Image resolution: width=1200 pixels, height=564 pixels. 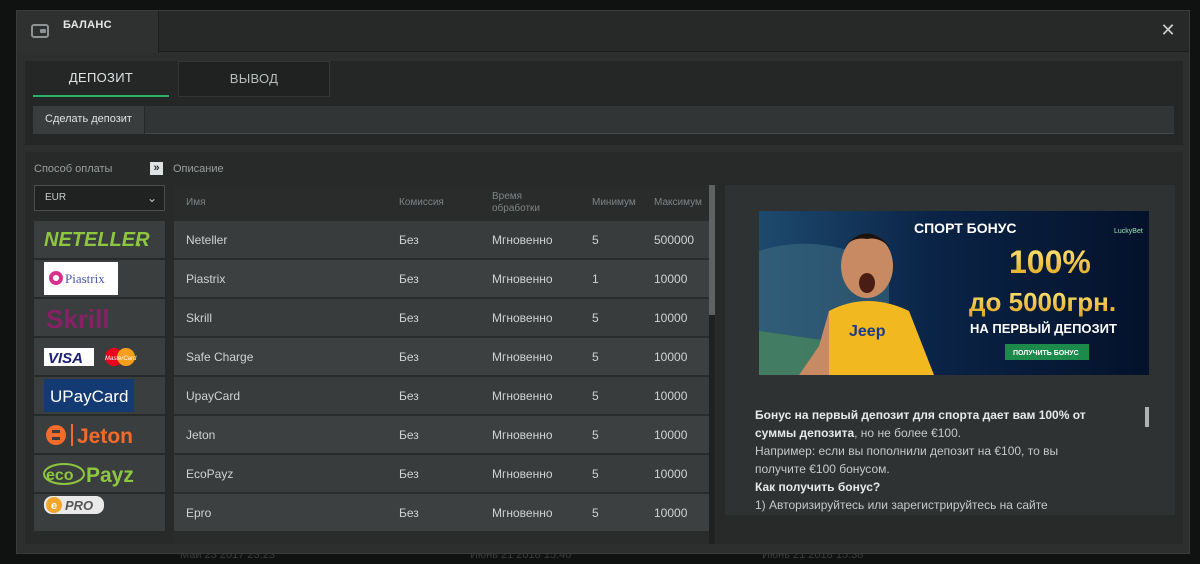 I want to click on banner-amount: до 5000грн., so click(x=1042, y=302).